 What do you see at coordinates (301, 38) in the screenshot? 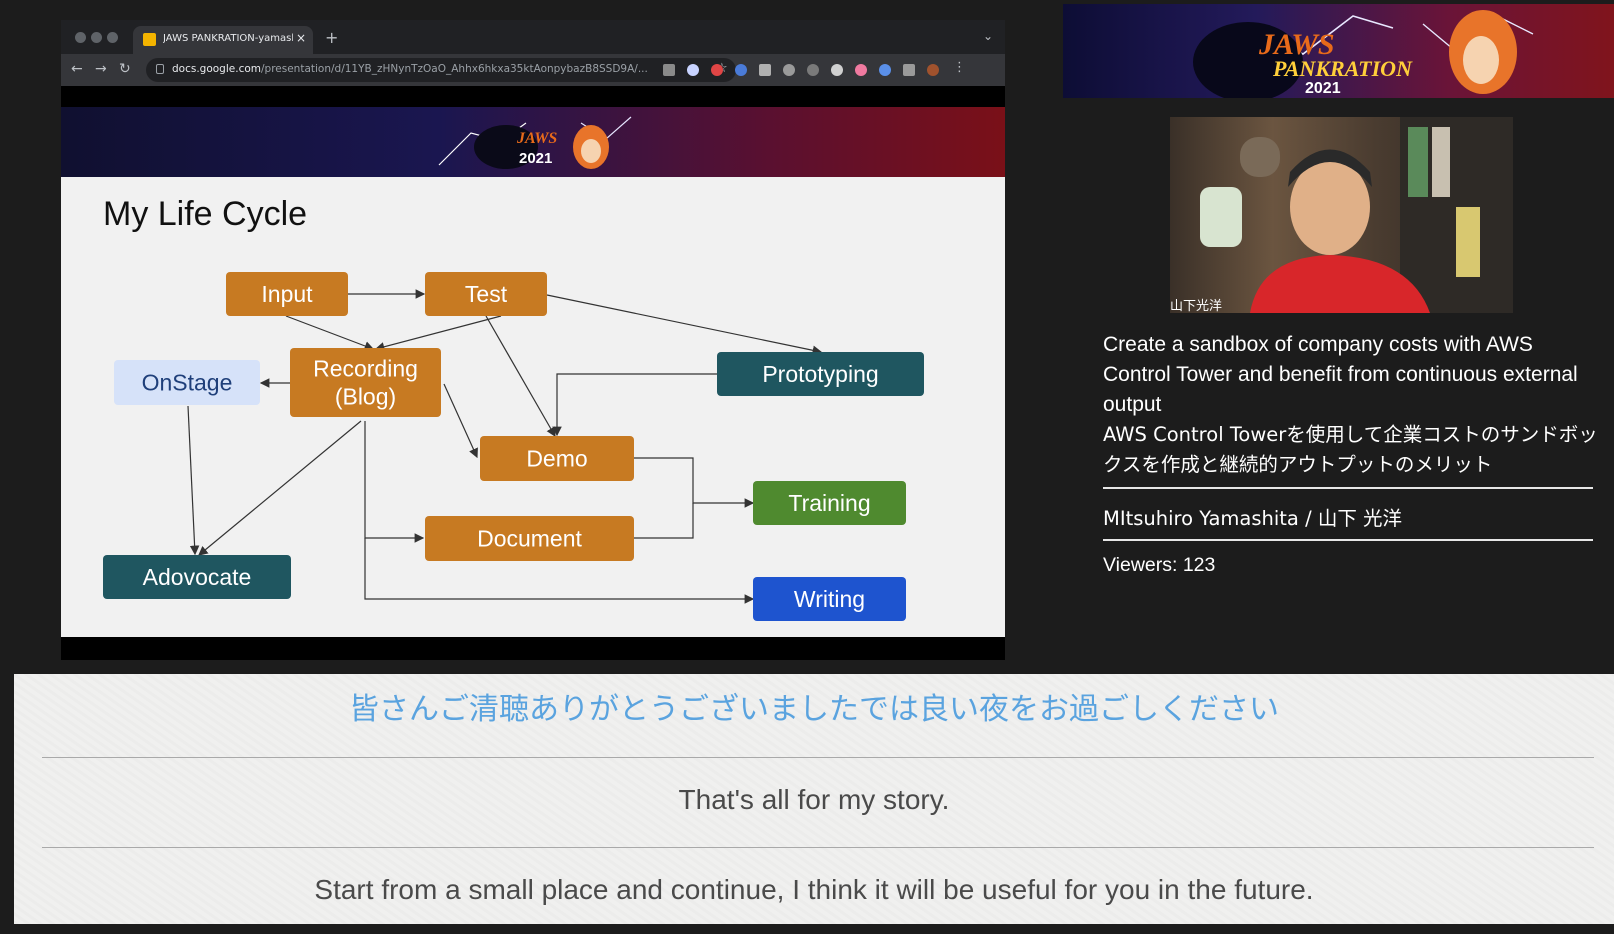
I see `tab-close-icon: ×` at bounding box center [301, 38].